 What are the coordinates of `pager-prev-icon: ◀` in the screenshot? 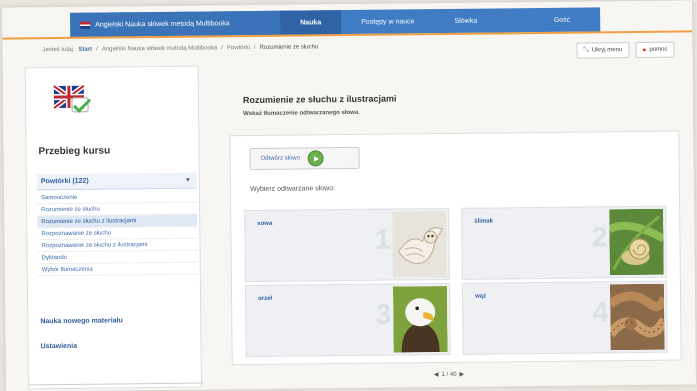 It's located at (436, 374).